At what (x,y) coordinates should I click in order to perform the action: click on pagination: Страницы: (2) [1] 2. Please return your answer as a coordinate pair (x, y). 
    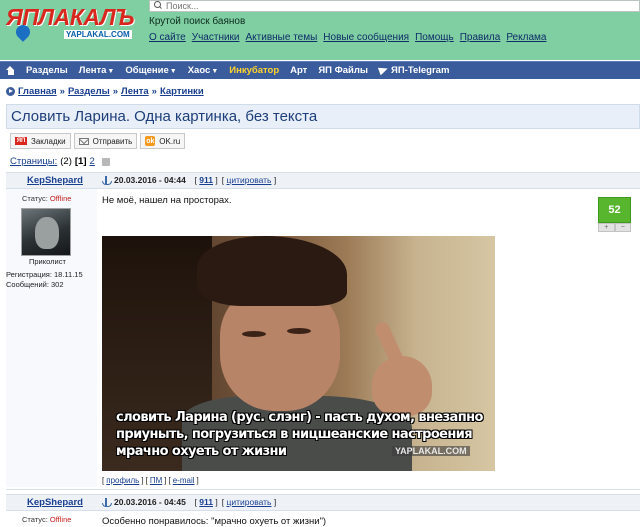
    Looking at the image, I should click on (60, 161).